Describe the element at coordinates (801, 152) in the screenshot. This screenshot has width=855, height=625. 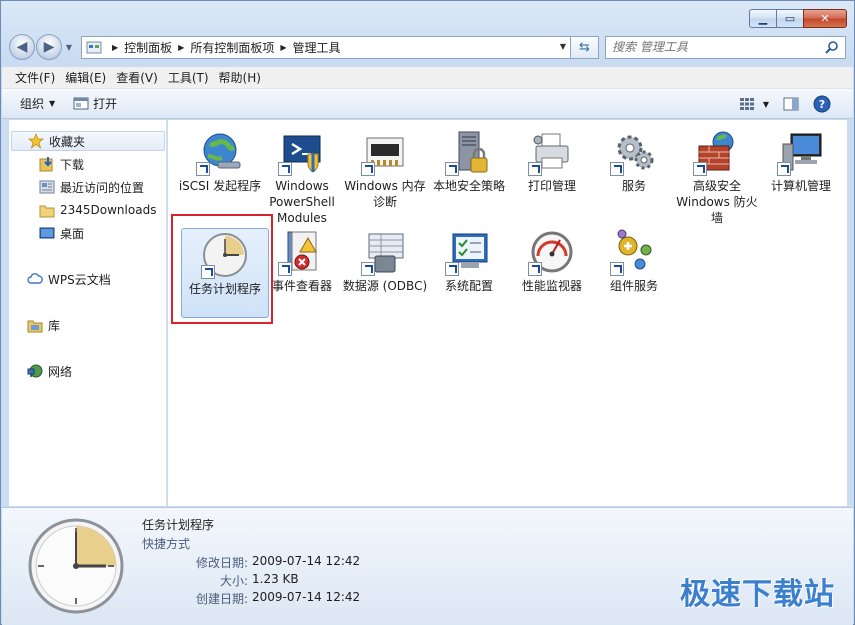
I see `computer-icon` at that location.